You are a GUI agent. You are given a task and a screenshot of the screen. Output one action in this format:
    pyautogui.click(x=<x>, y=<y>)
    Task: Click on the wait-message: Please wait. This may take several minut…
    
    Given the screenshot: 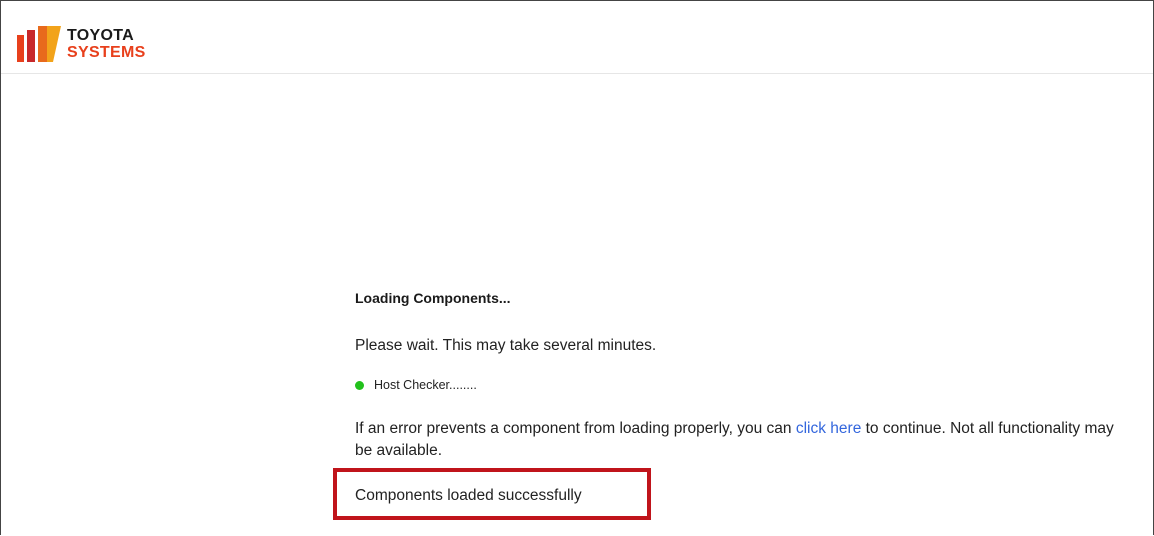 What is the action you would take?
    pyautogui.click(x=506, y=345)
    